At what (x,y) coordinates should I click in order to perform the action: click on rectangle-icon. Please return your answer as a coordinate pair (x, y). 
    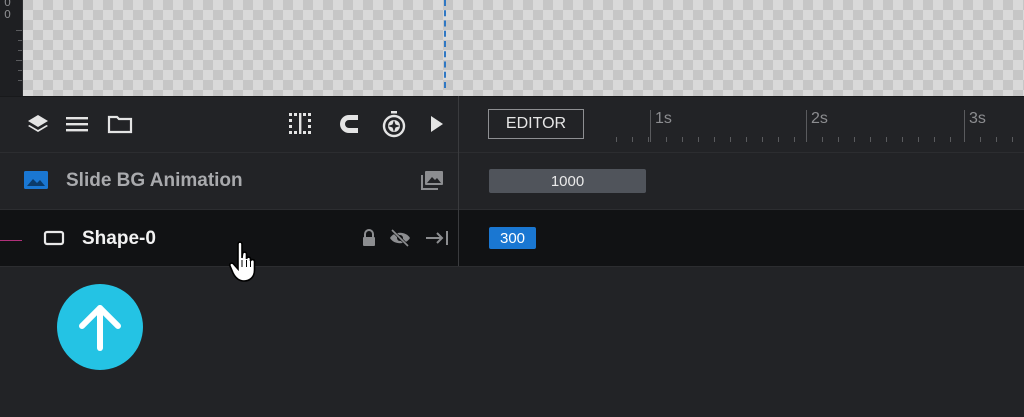
    Looking at the image, I should click on (54, 238).